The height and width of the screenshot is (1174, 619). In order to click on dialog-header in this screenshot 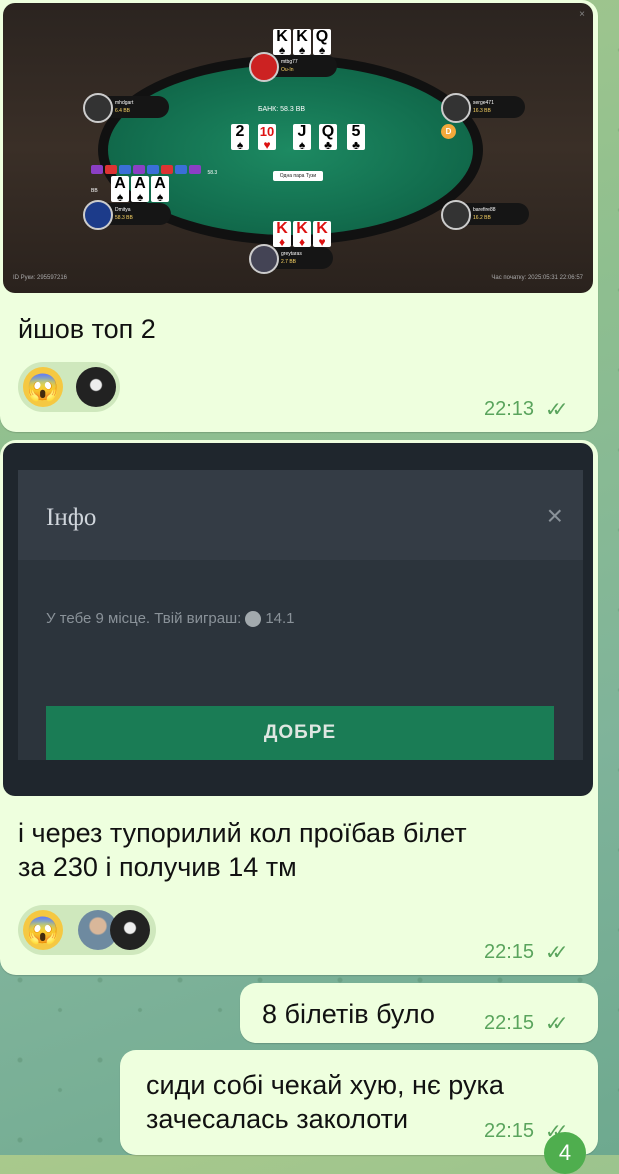, I will do `click(300, 515)`.